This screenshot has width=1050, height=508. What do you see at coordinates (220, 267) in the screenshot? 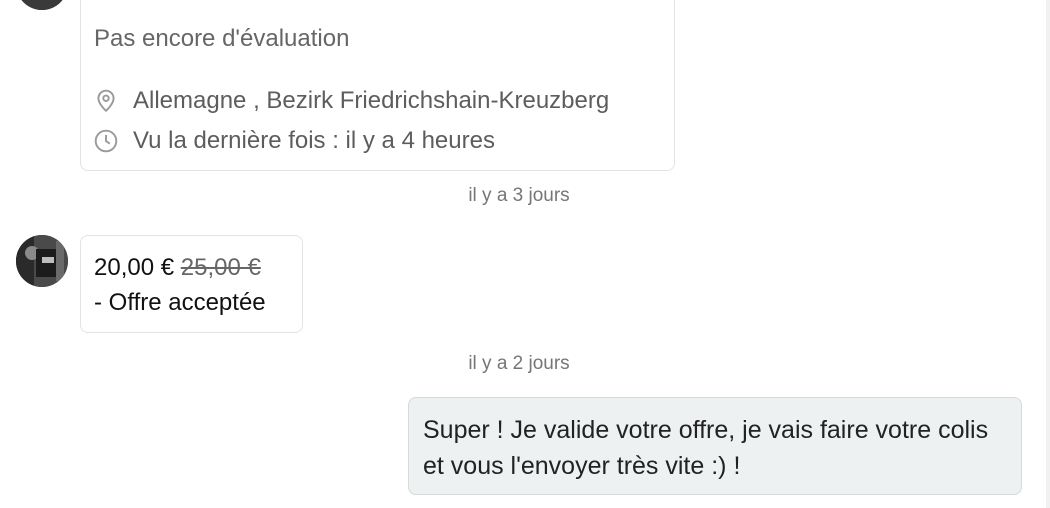
I see `offer-old-price: 25,00 €` at bounding box center [220, 267].